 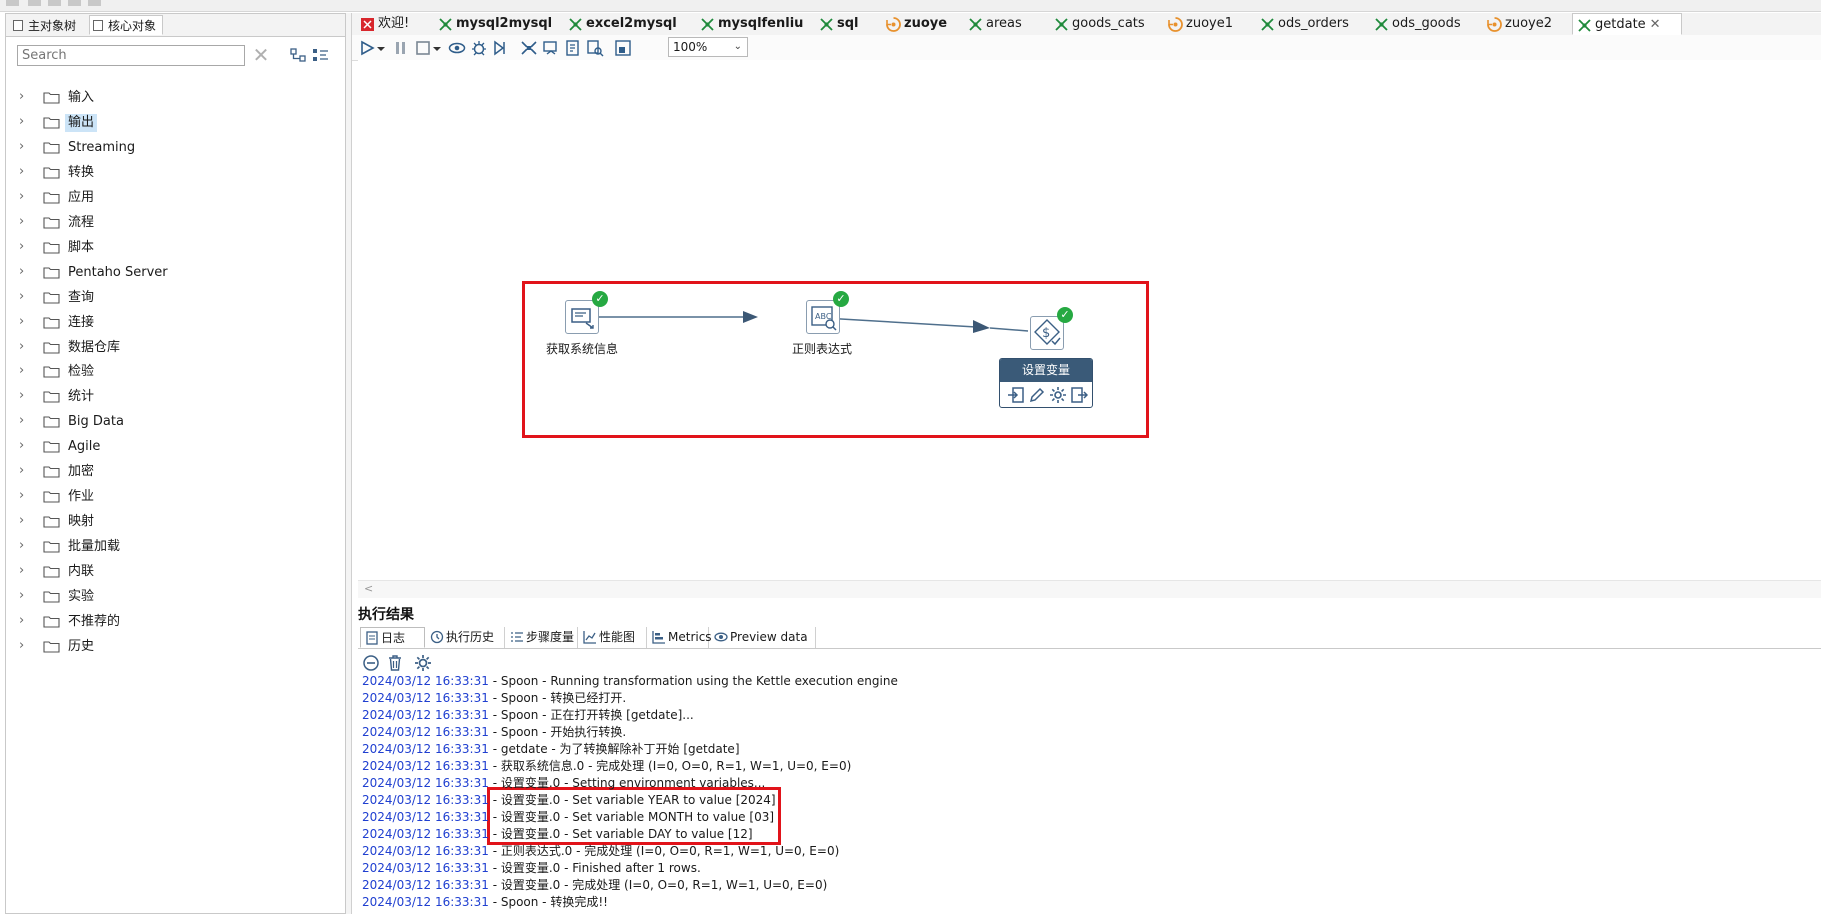 I want to click on replay-icon, so click(x=501, y=48).